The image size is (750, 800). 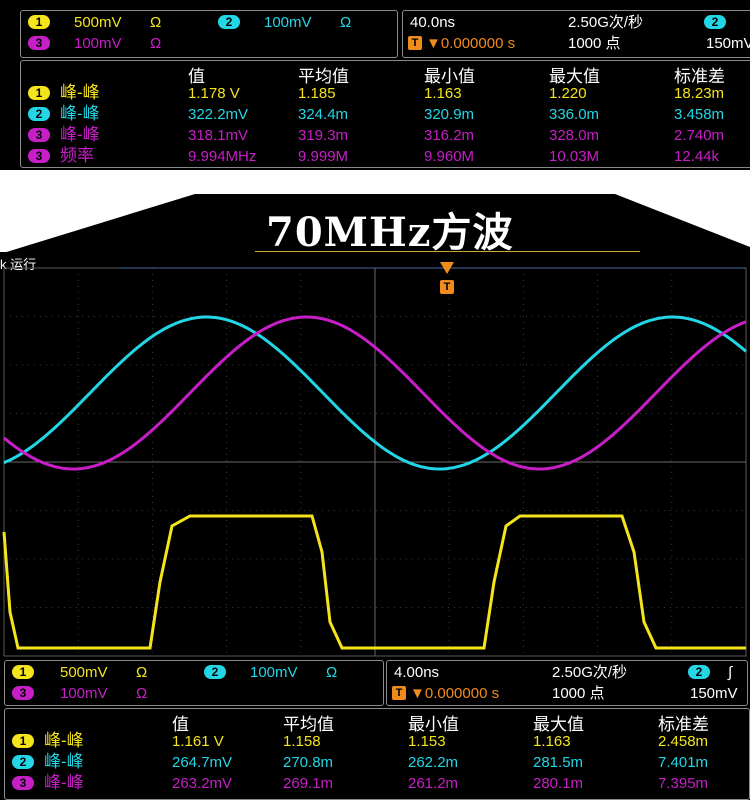 What do you see at coordinates (23, 672) in the screenshot?
I see `bottom-ch1-badge: 1` at bounding box center [23, 672].